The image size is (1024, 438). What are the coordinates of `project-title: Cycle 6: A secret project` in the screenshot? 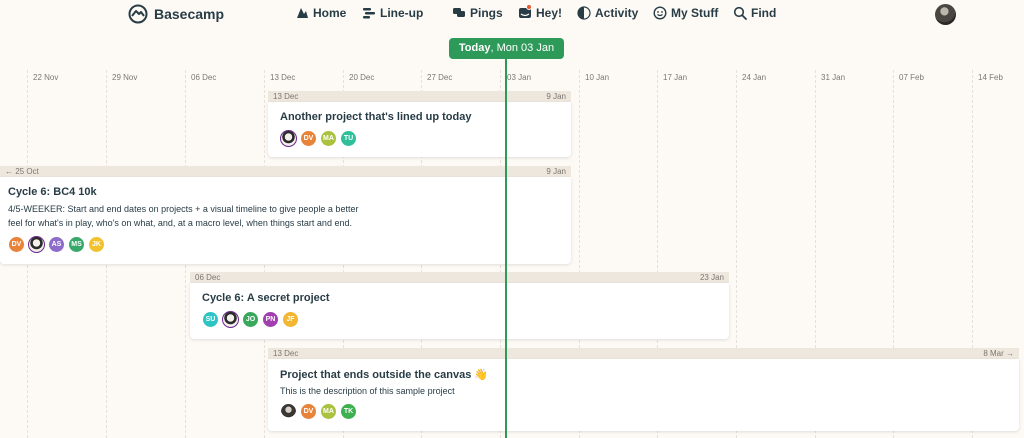 It's located at (266, 298).